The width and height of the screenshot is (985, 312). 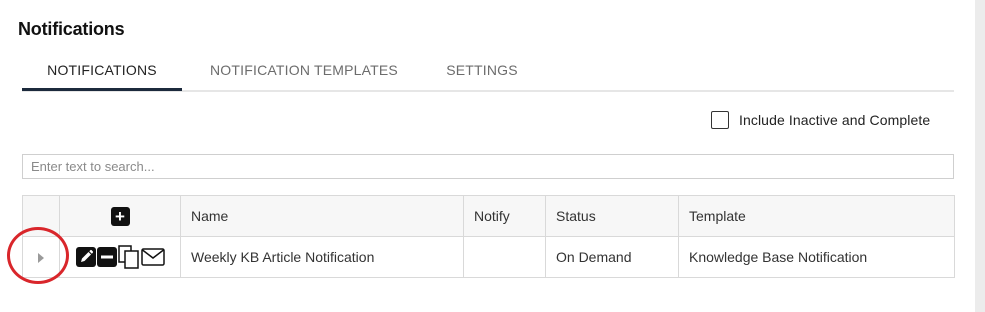 I want to click on plus-square-icon: +, so click(x=120, y=216).